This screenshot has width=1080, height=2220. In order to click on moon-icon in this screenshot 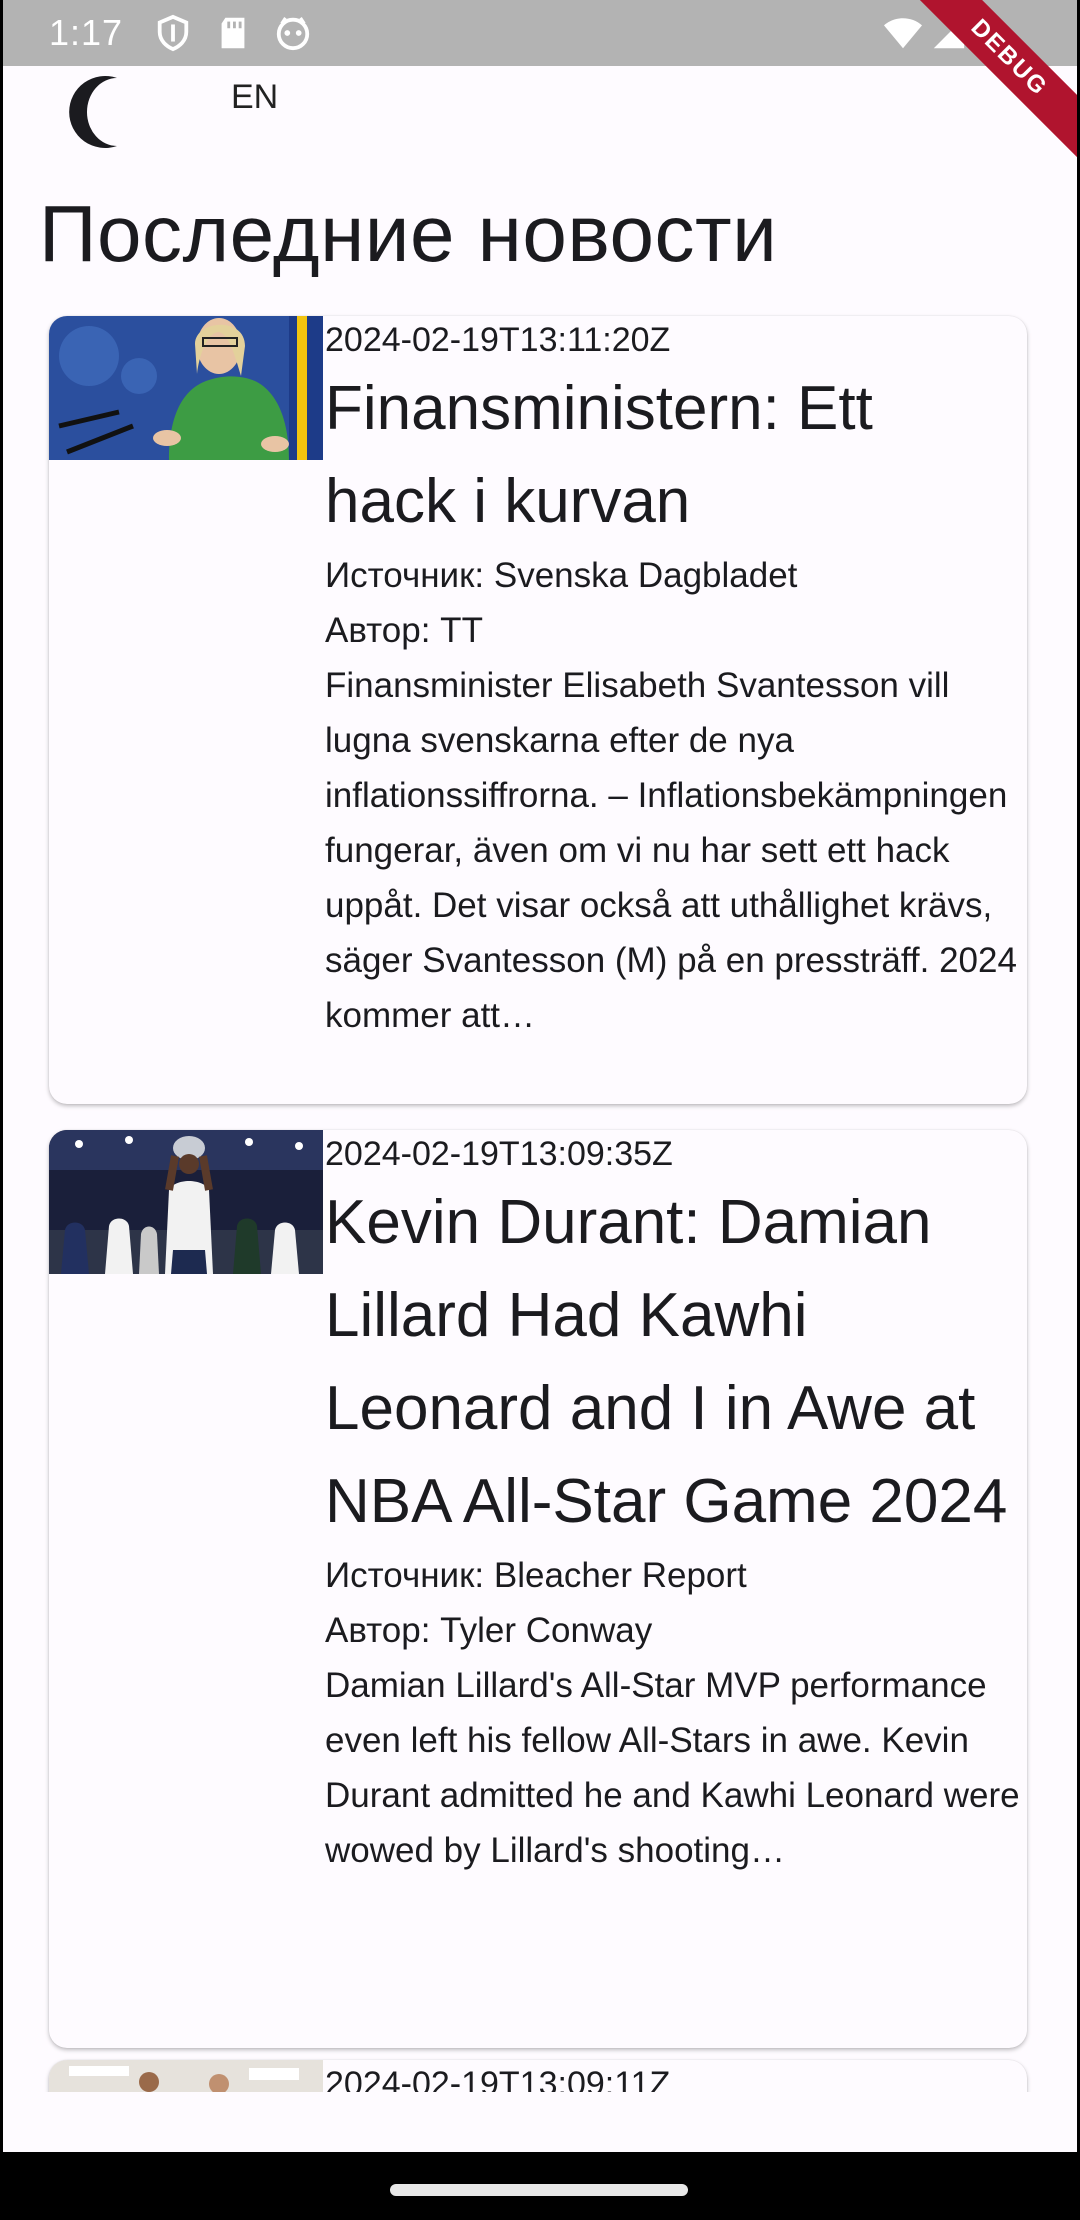, I will do `click(104, 112)`.